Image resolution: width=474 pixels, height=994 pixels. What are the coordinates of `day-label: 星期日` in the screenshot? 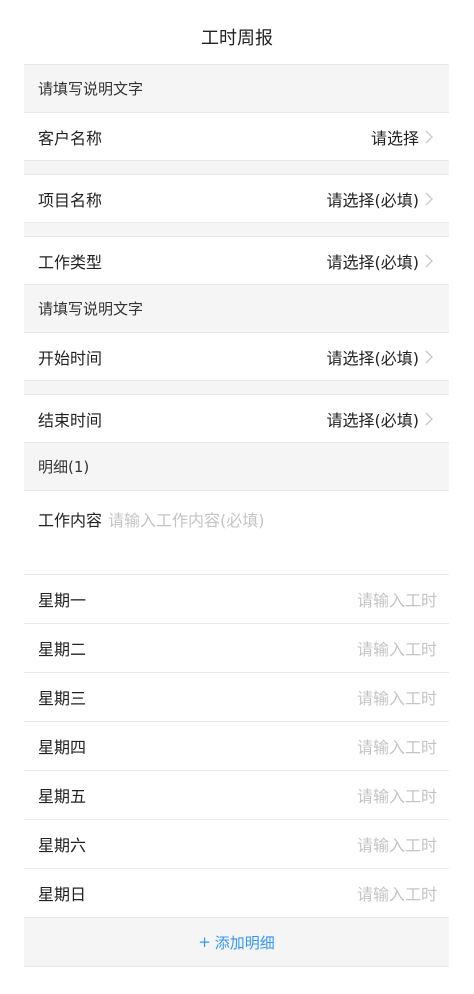 It's located at (62, 894).